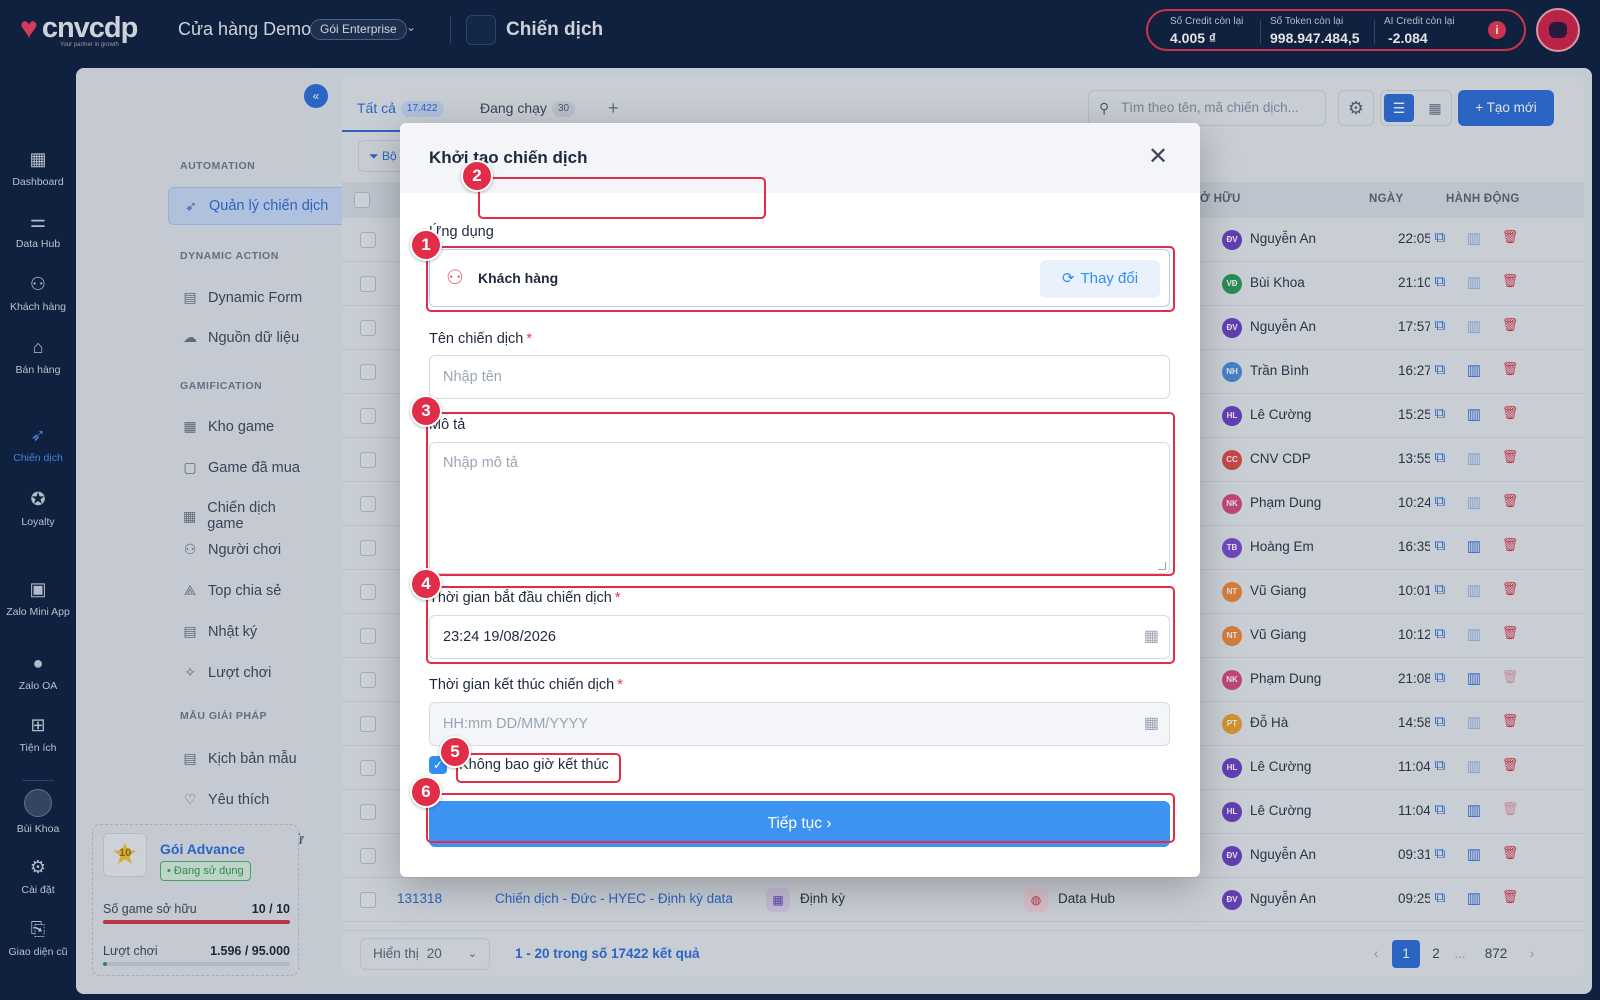 Image resolution: width=1600 pixels, height=1000 pixels. Describe the element at coordinates (426, 245) in the screenshot. I see `annotation-badge-1: 1` at that location.